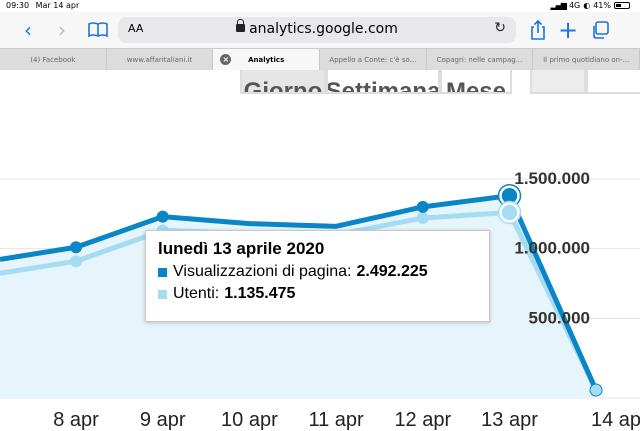 Image resolution: width=640 pixels, height=431 pixels. Describe the element at coordinates (162, 272) in the screenshot. I see `pageviews-swatch` at that location.